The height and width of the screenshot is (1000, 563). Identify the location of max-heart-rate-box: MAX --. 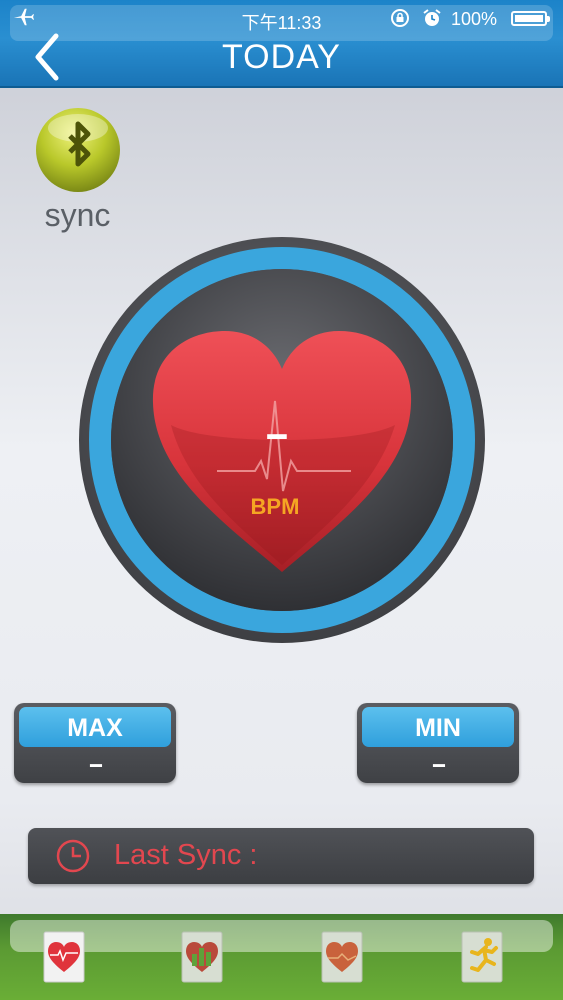
(95, 743).